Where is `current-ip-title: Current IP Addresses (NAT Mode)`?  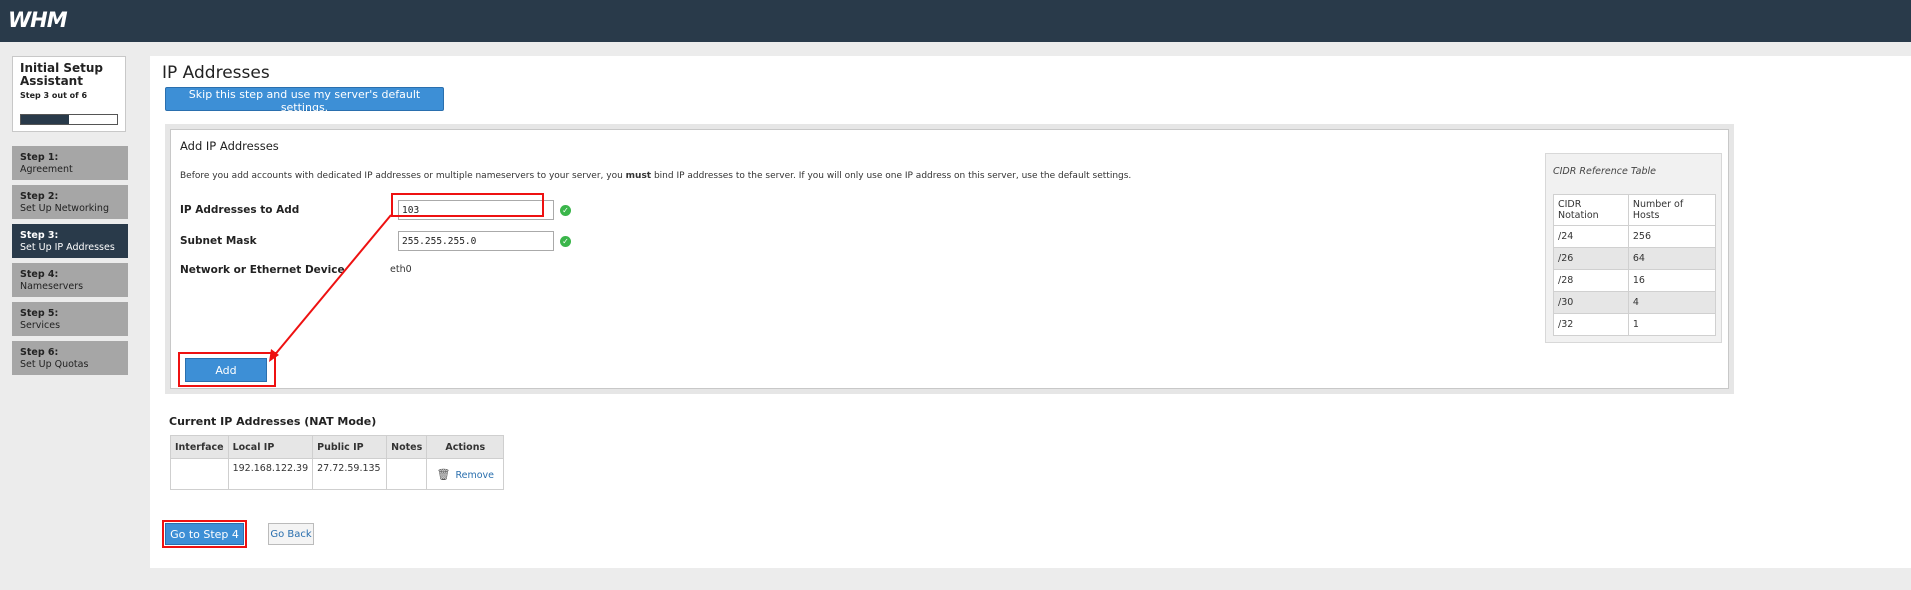 current-ip-title: Current IP Addresses (NAT Mode) is located at coordinates (273, 421).